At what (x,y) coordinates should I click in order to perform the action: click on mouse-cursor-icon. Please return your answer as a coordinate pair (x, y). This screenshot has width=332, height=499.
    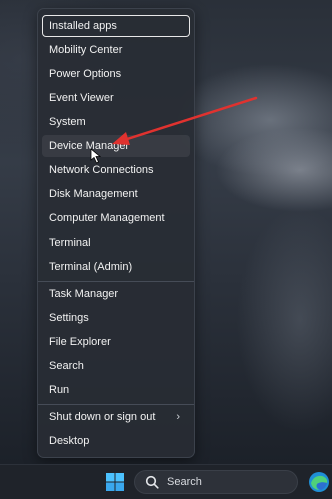
    Looking at the image, I should click on (96, 156).